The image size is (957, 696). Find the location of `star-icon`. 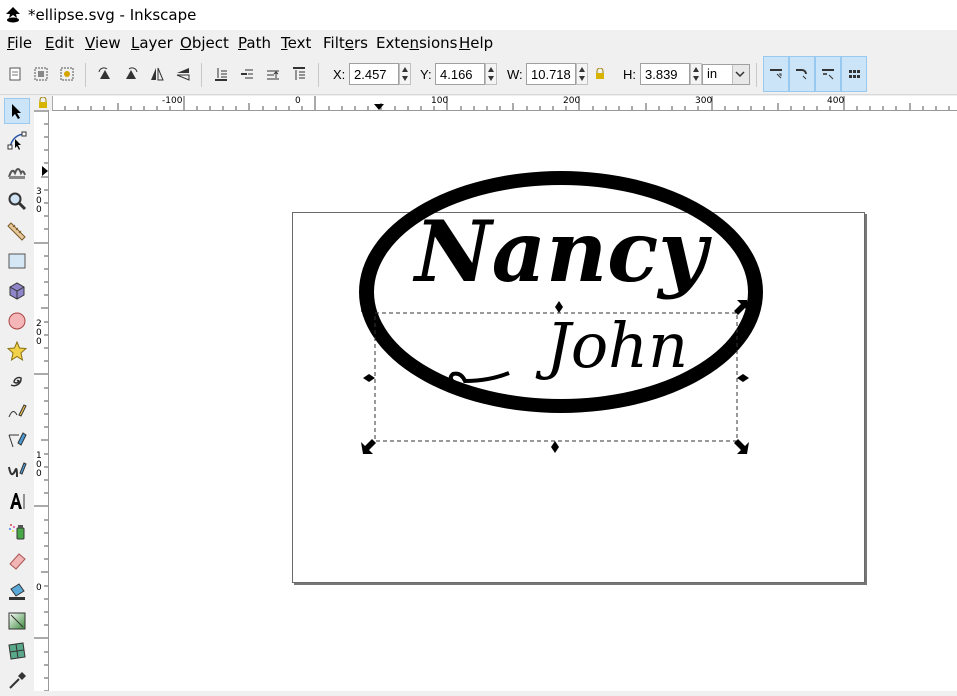

star-icon is located at coordinates (17, 351).